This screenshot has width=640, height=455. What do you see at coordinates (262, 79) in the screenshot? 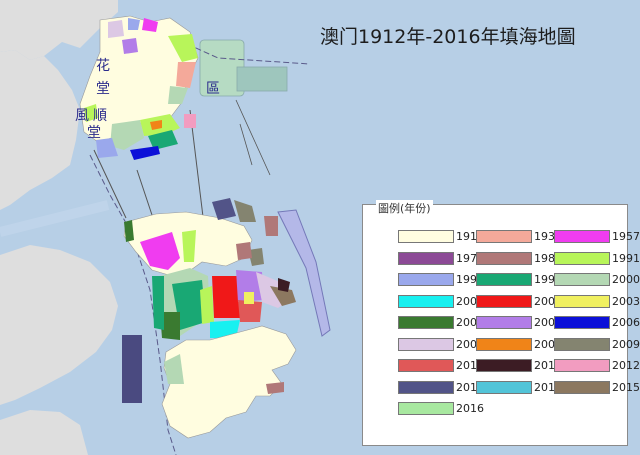
I see `port-island-teal` at bounding box center [262, 79].